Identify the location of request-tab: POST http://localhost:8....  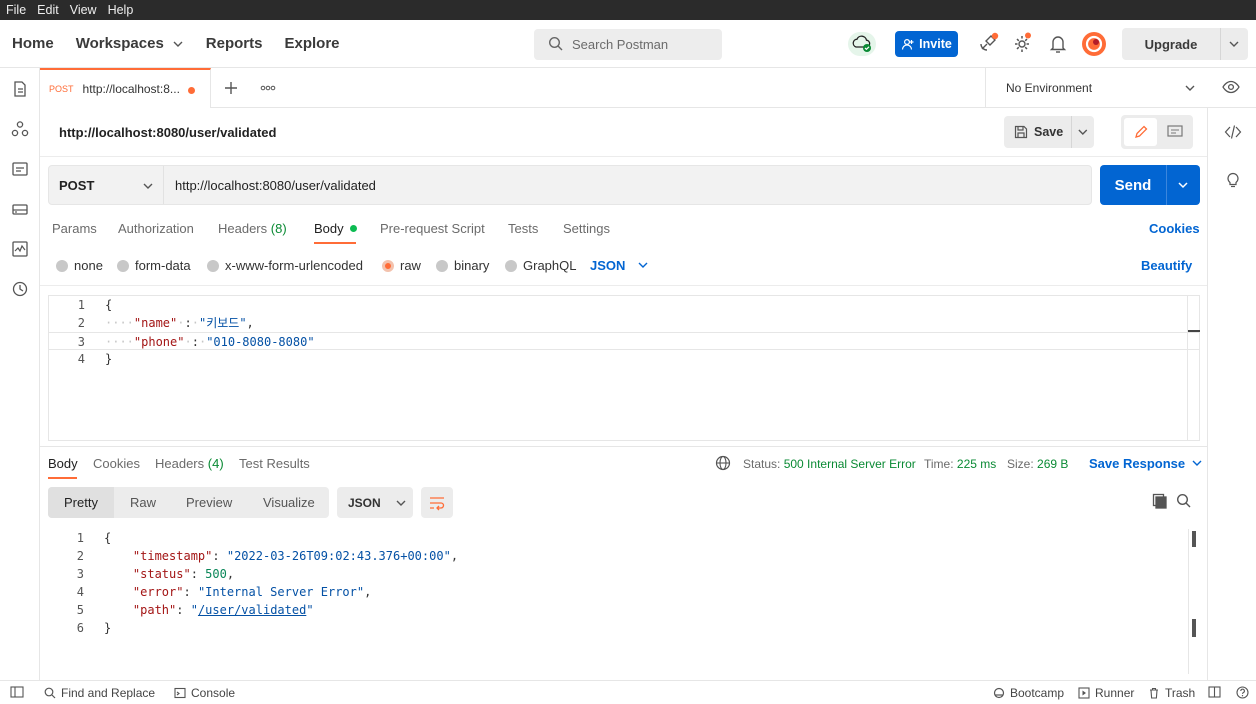
(125, 88).